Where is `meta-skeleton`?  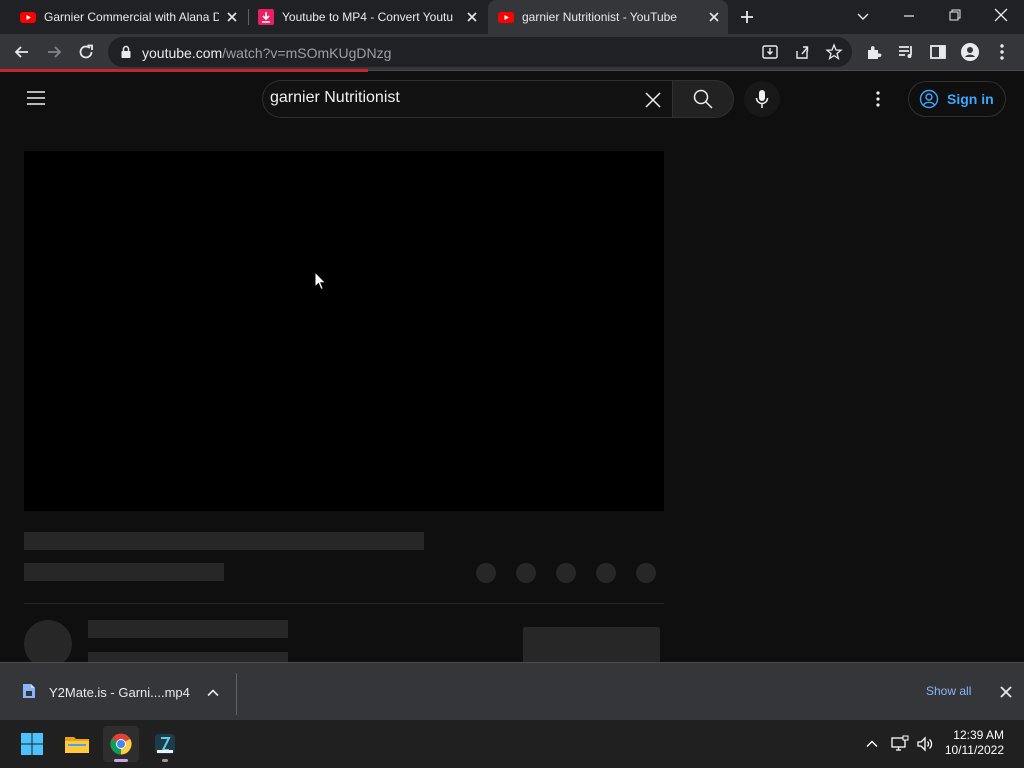
meta-skeleton is located at coordinates (124, 572).